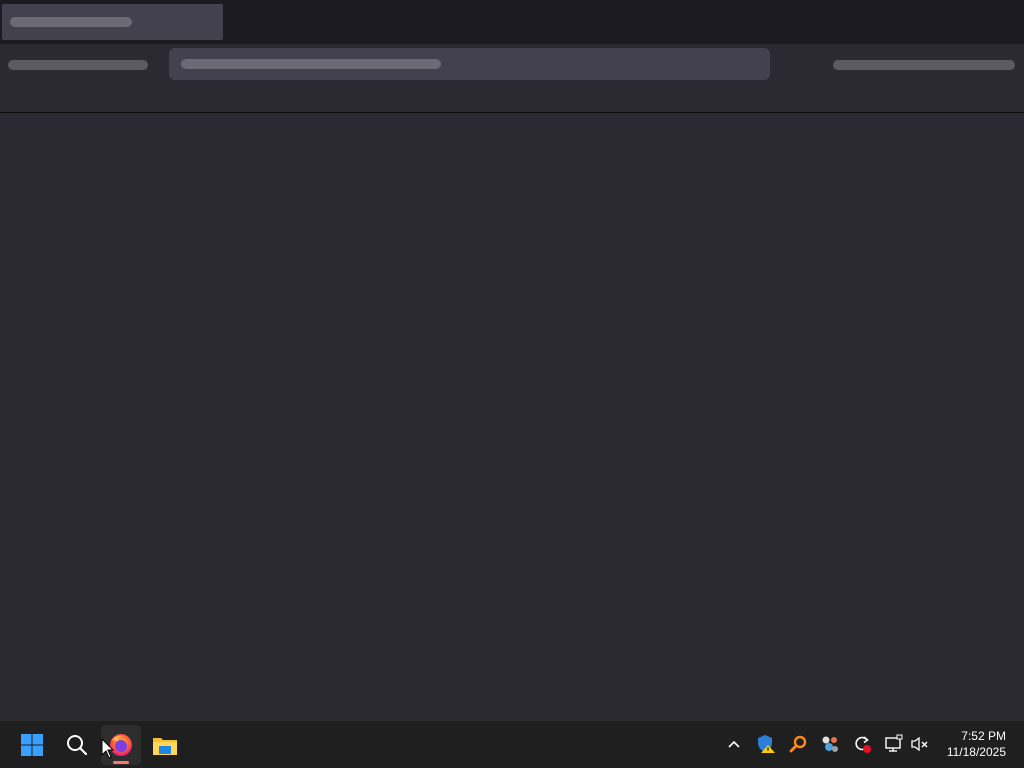 The width and height of the screenshot is (1024, 768). I want to click on network-app-icon, so click(830, 744).